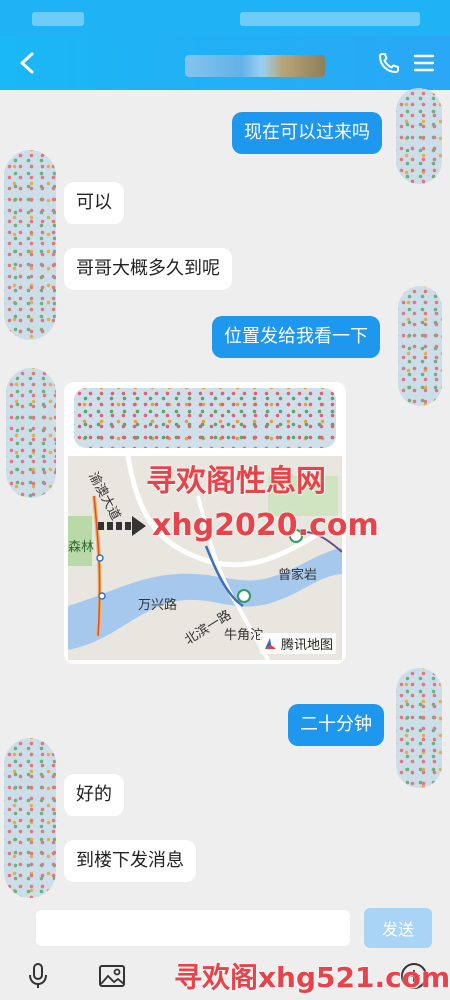  Describe the element at coordinates (225, 18) in the screenshot. I see `status-bar` at that location.